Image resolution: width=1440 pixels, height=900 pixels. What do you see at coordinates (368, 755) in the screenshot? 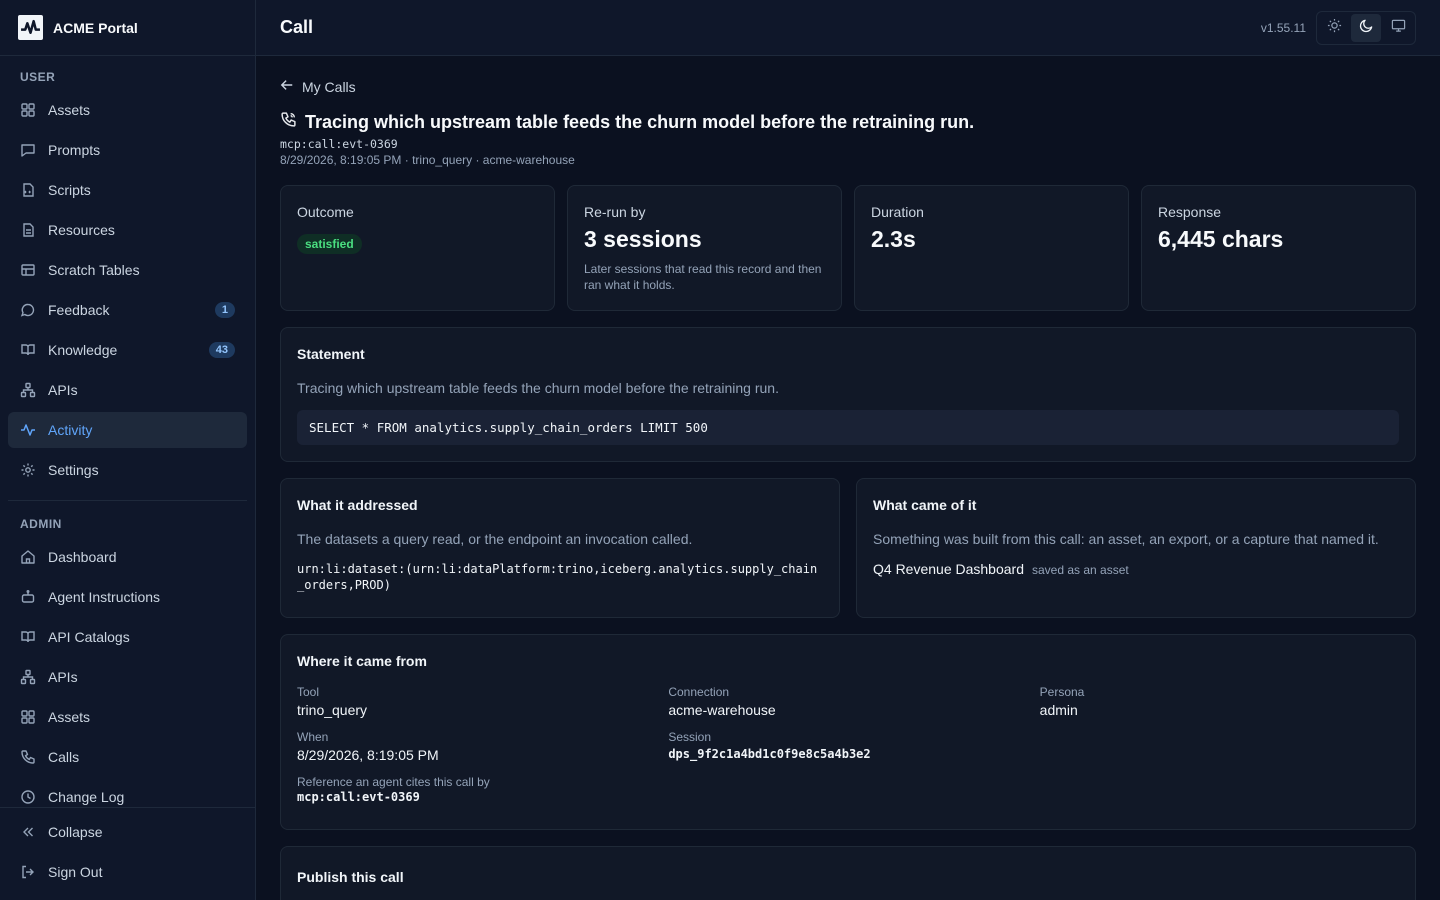
I see `when-value: 8/29/2026, 8:19:05 PM` at bounding box center [368, 755].